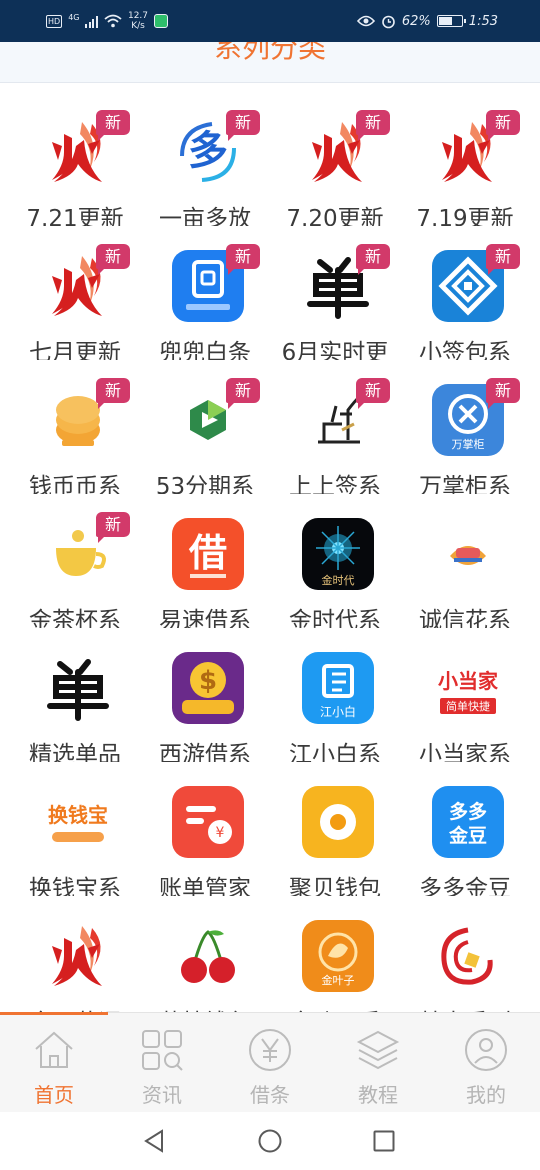 Image resolution: width=540 pixels, height=1170 pixels. Describe the element at coordinates (75, 837) in the screenshot. I see `app-tile: 换钱宝 换钱宝系` at that location.